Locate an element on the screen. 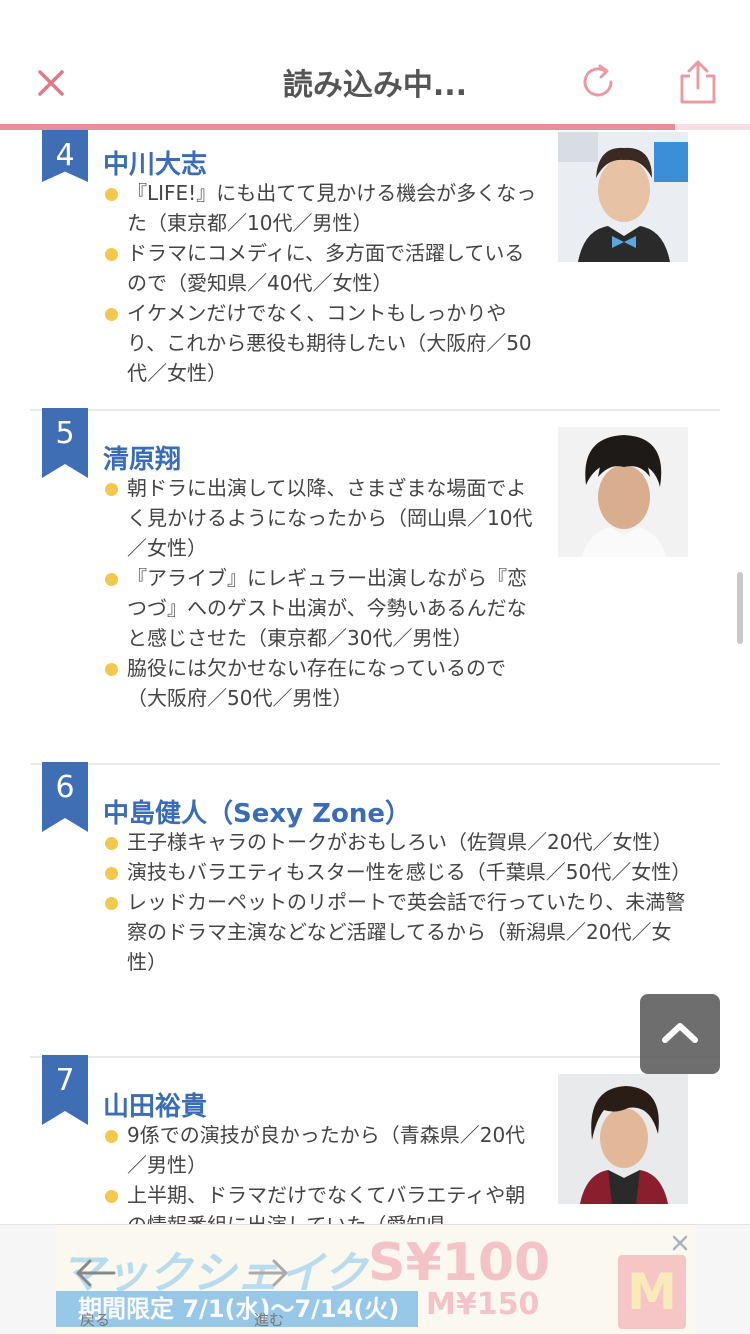 This screenshot has height=1334, width=750. comment-item: 演技もバラエティもスター性を感じる（千葉県／50代／女性） is located at coordinates (398, 872).